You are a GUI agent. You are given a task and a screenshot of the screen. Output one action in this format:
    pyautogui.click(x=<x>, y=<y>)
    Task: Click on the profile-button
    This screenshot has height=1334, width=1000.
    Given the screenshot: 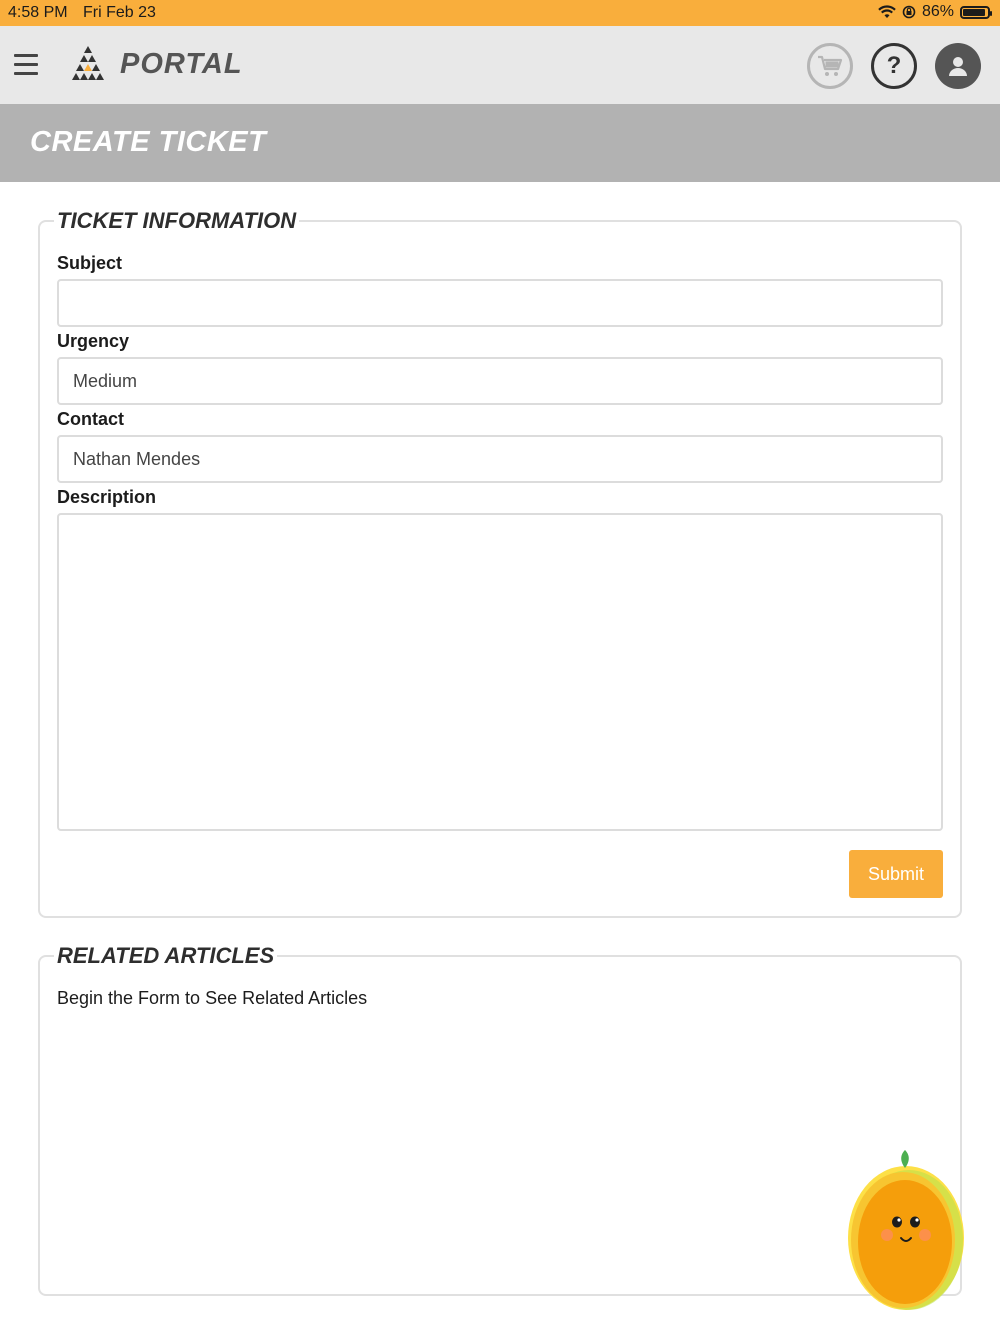 What is the action you would take?
    pyautogui.click(x=958, y=66)
    